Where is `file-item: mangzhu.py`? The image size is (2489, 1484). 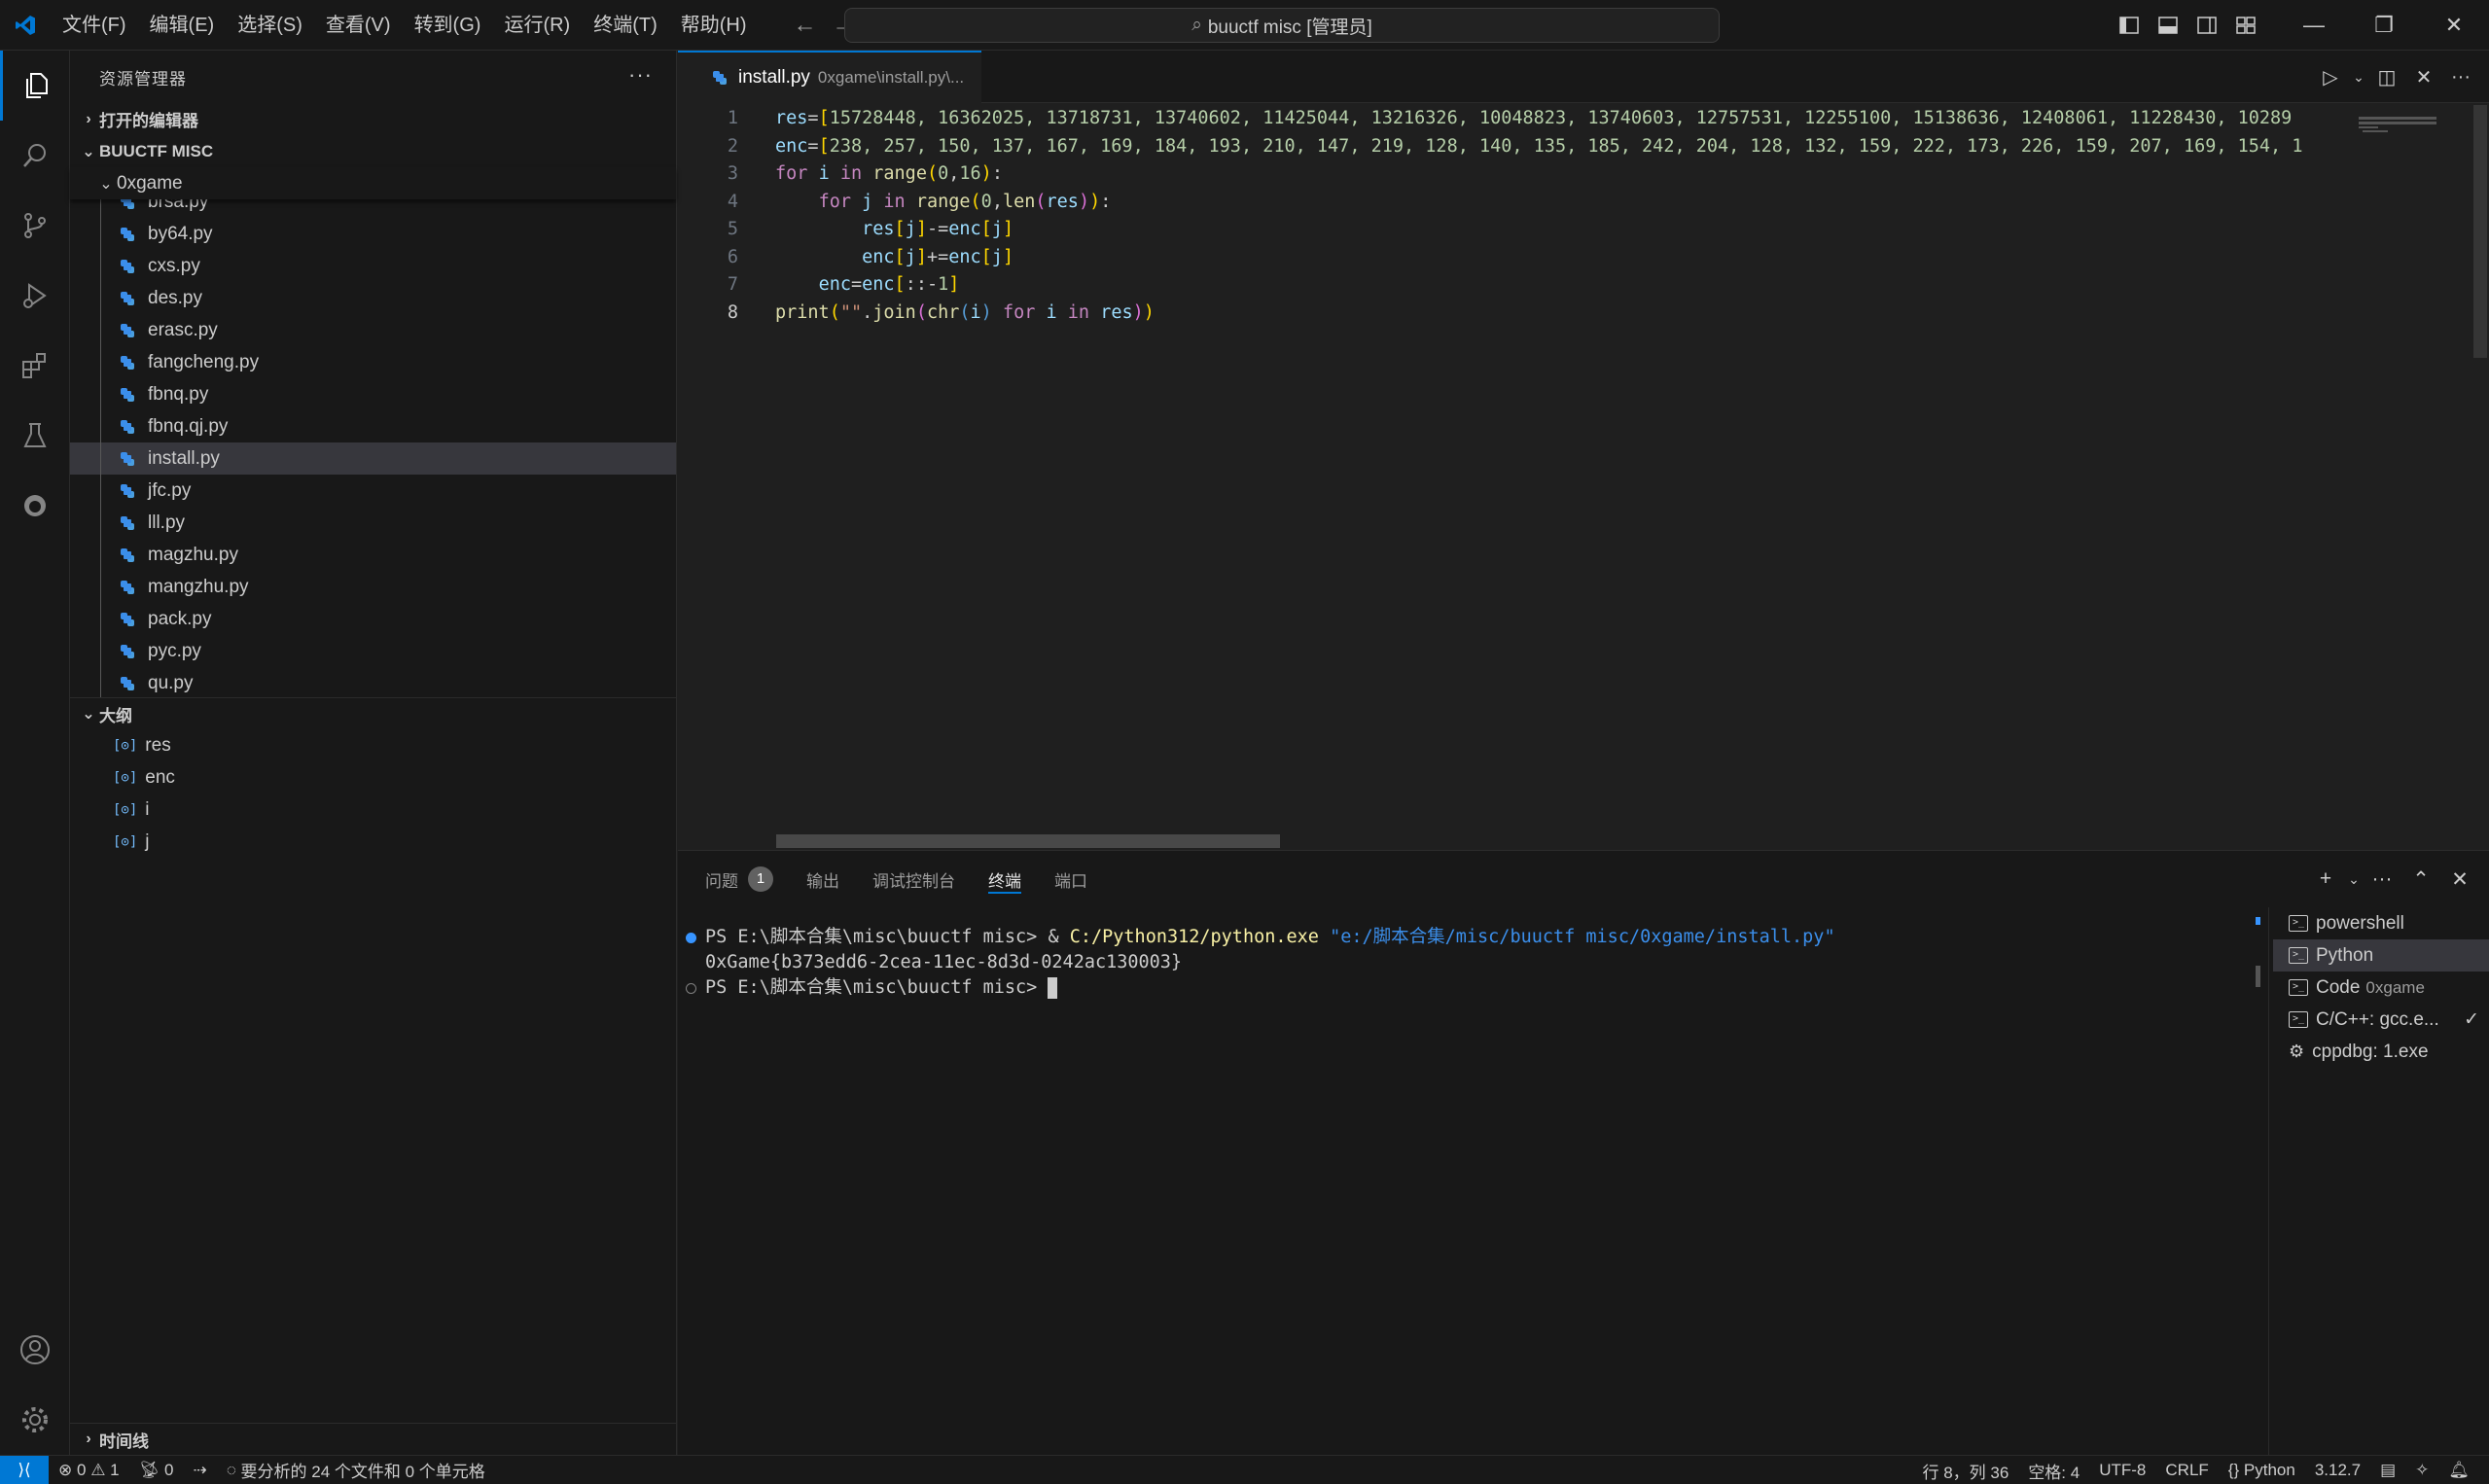 file-item: mangzhu.py is located at coordinates (373, 587).